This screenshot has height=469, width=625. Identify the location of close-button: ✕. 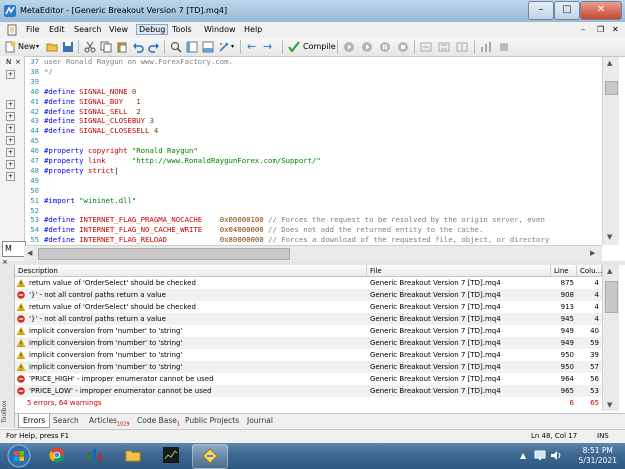
(601, 10).